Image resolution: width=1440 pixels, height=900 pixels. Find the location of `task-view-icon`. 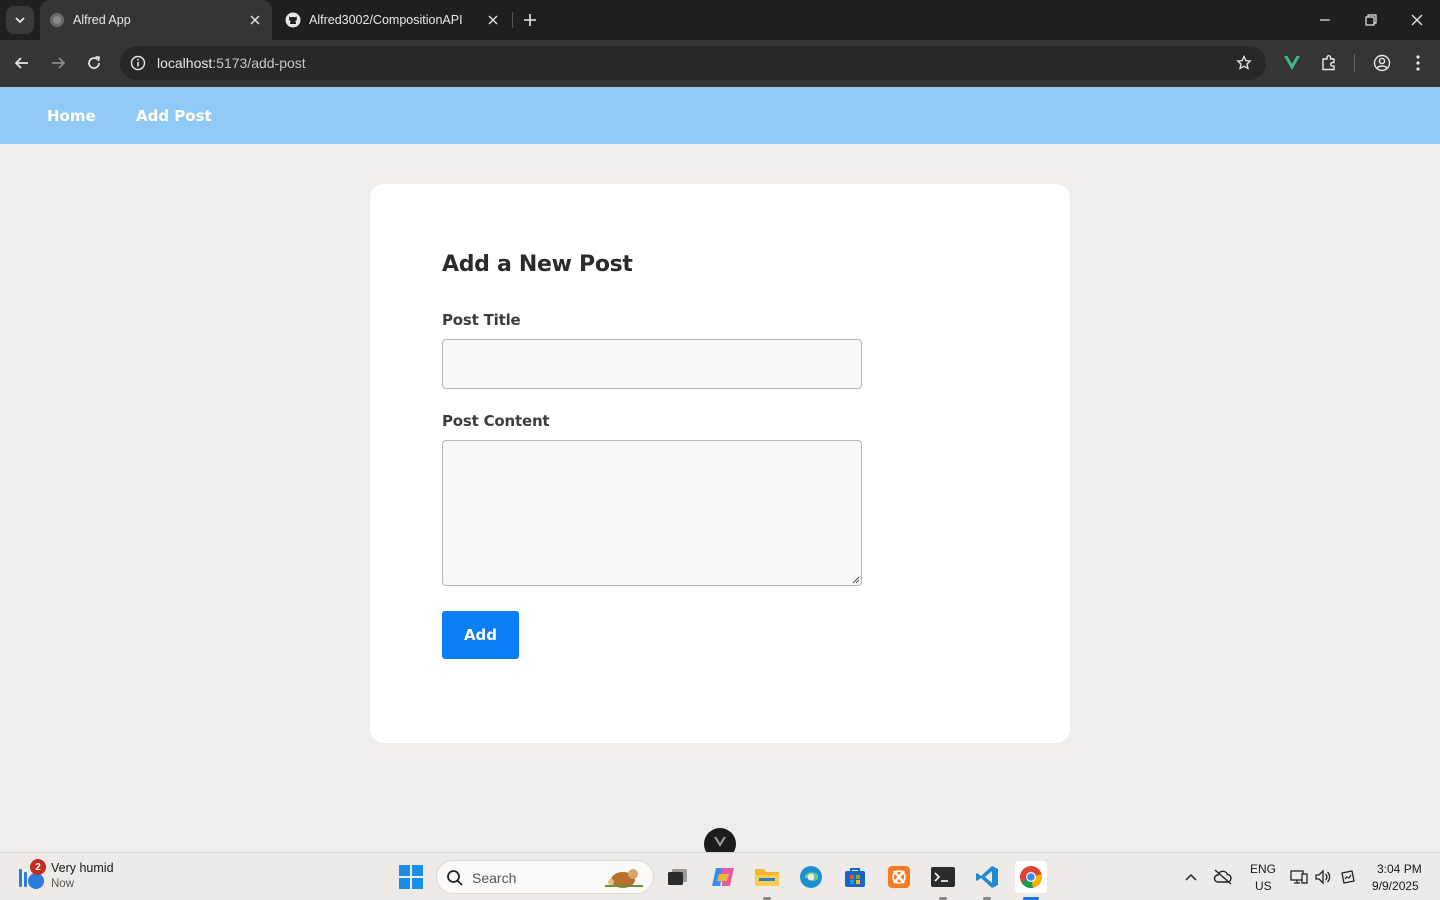

task-view-icon is located at coordinates (677, 877).